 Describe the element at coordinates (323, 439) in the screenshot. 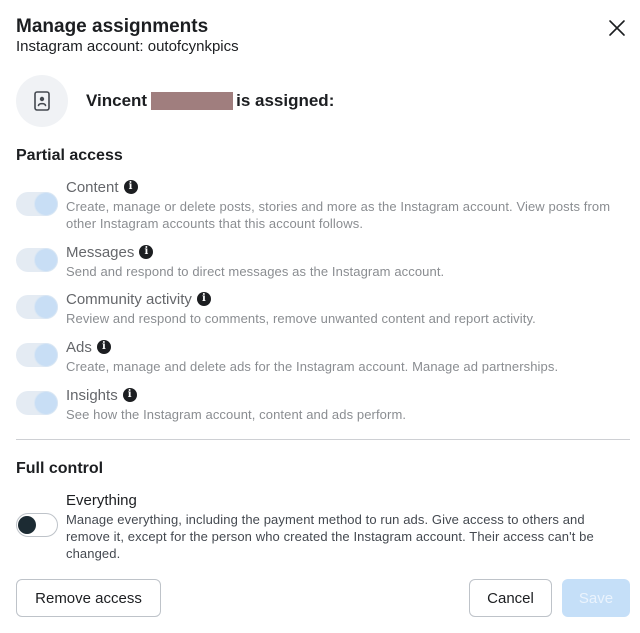

I see `section-divider` at that location.